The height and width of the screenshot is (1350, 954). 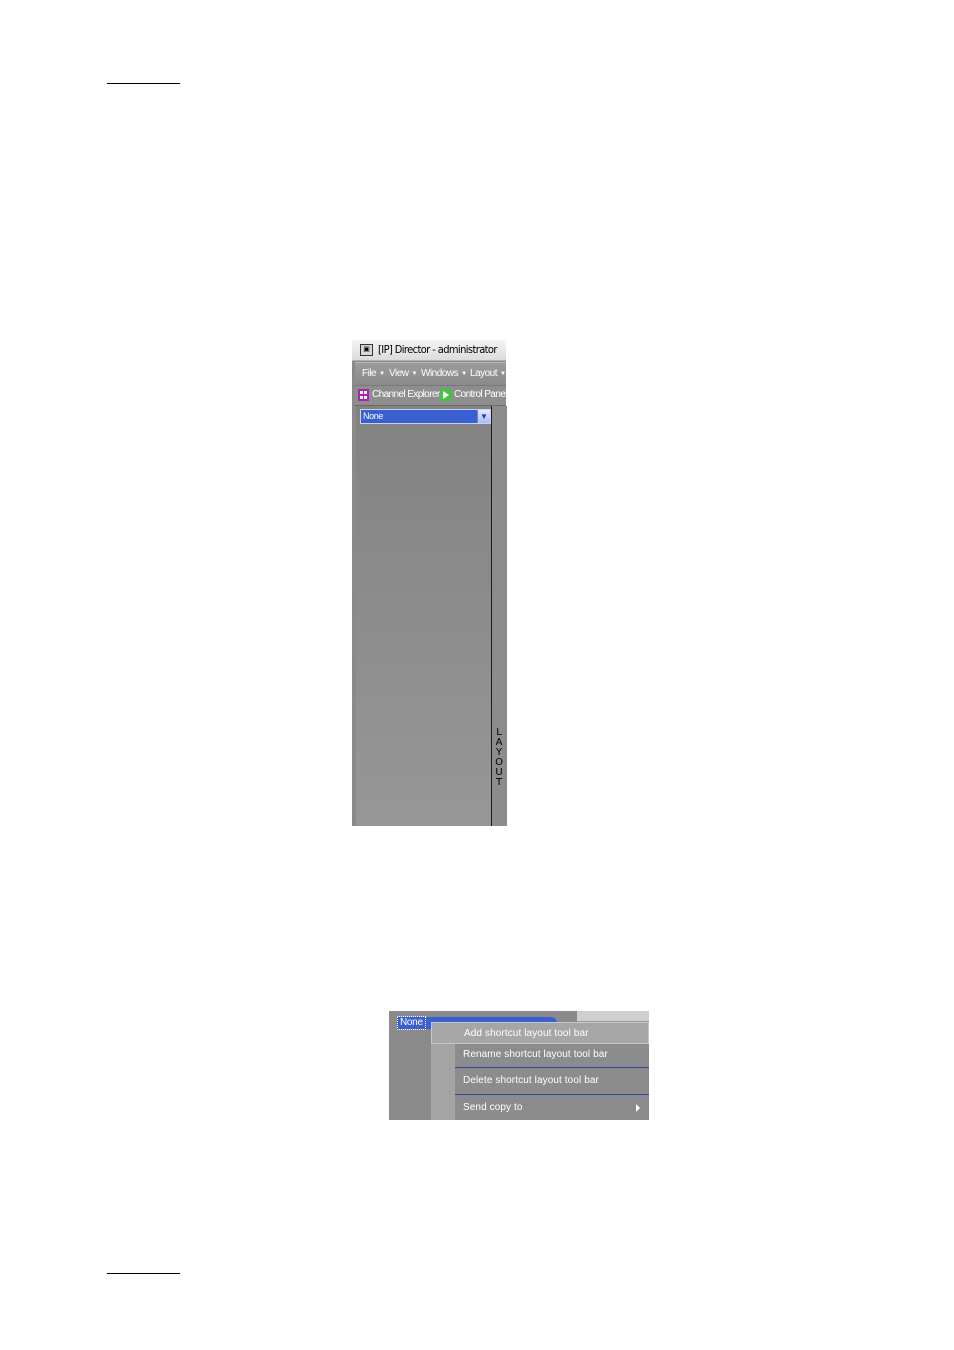 I want to click on menu-file: File ▼, so click(x=373, y=374).